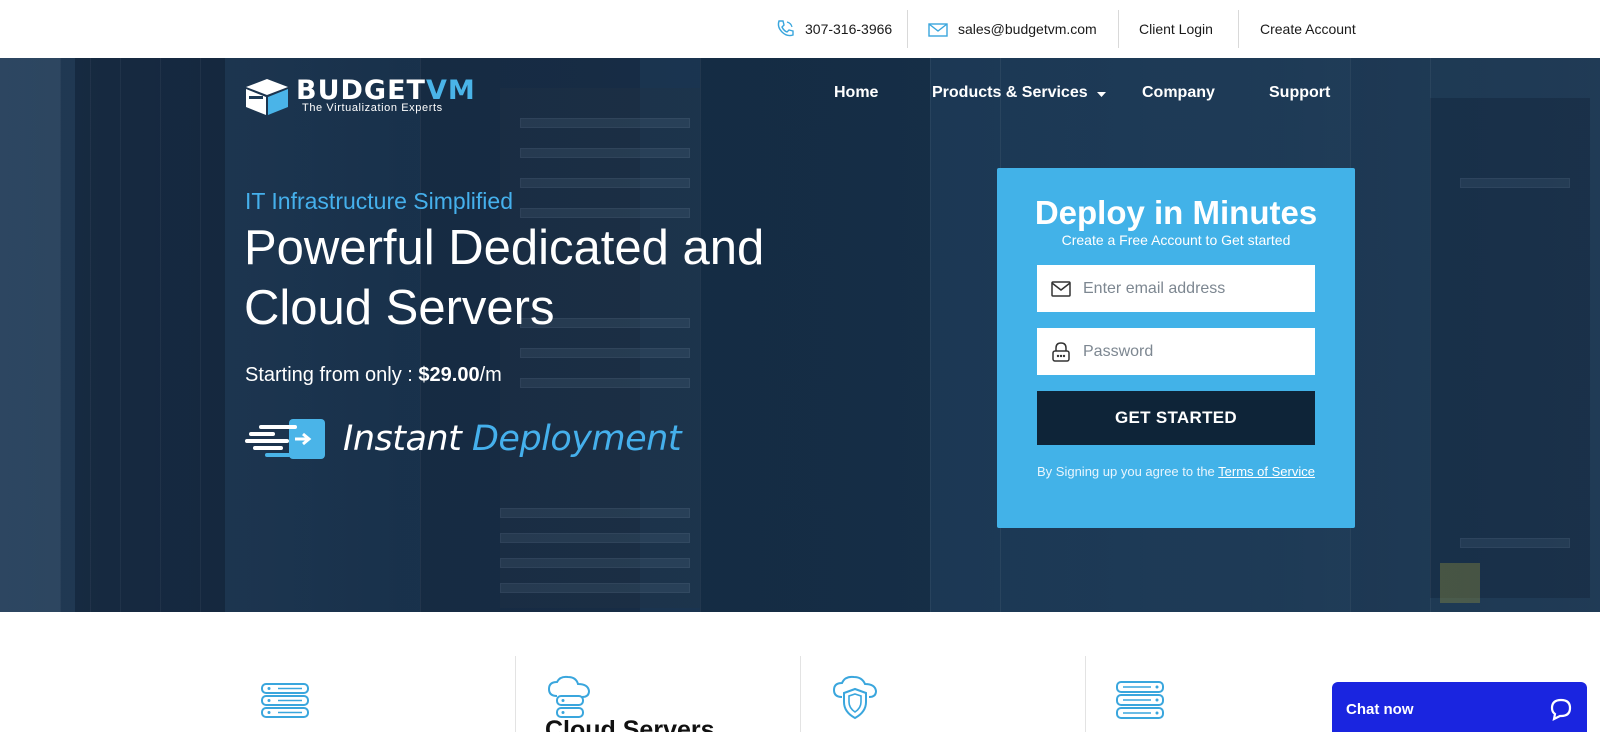 The image size is (1600, 732). What do you see at coordinates (1380, 709) in the screenshot?
I see `chat-label: Chat now` at bounding box center [1380, 709].